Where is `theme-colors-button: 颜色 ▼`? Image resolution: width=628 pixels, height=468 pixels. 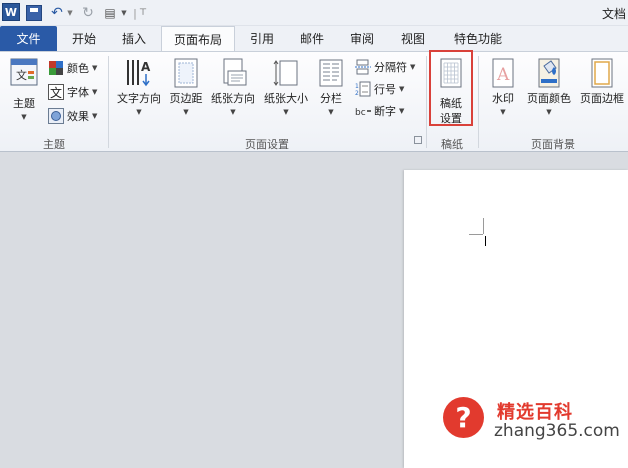
theme-colors-button: 颜色 ▼ is located at coordinates (72, 68).